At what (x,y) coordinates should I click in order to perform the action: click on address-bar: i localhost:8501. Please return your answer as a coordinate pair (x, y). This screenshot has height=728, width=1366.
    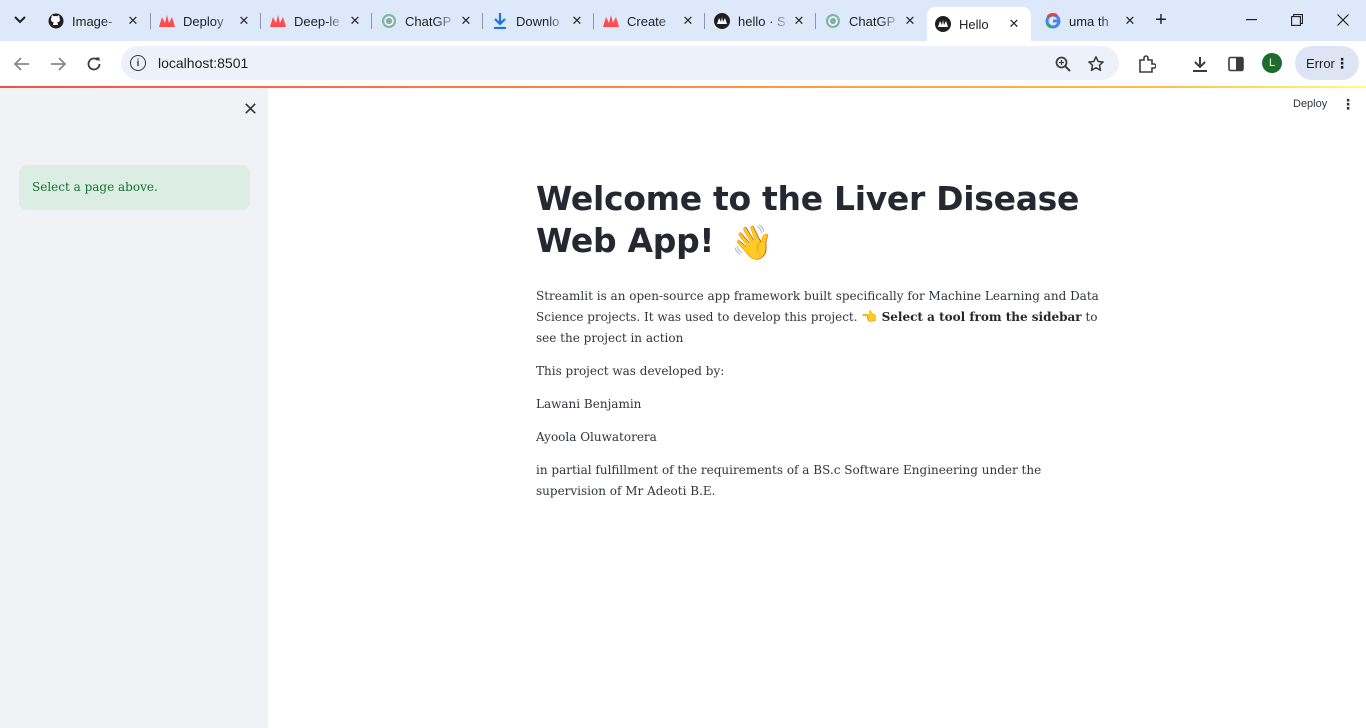
    Looking at the image, I should click on (620, 63).